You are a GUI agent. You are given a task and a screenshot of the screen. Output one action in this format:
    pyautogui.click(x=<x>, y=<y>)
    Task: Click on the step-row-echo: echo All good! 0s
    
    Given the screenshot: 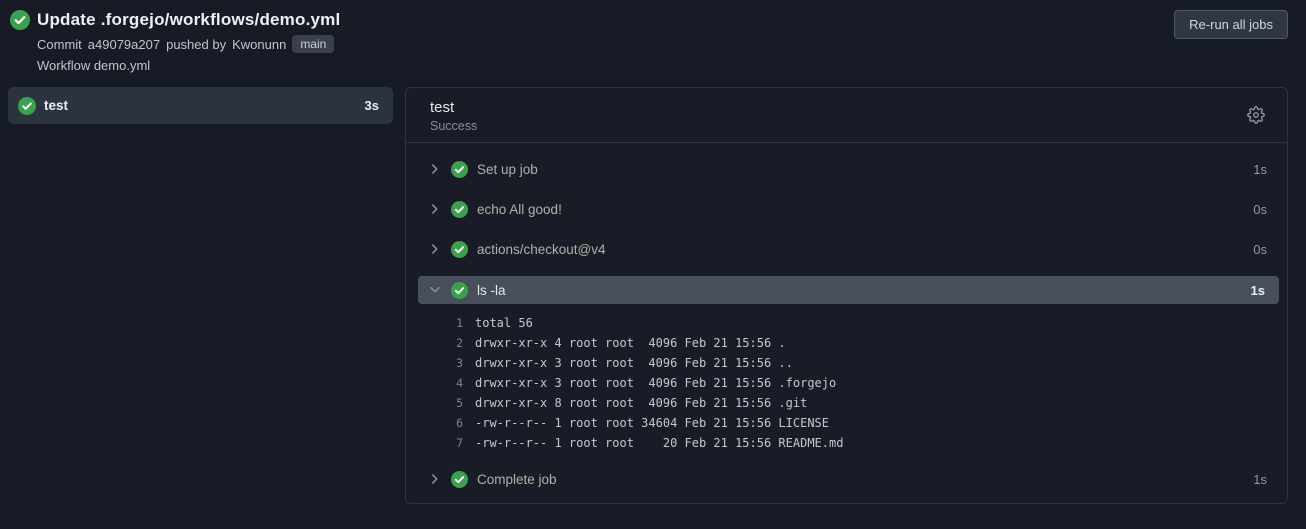 What is the action you would take?
    pyautogui.click(x=846, y=209)
    